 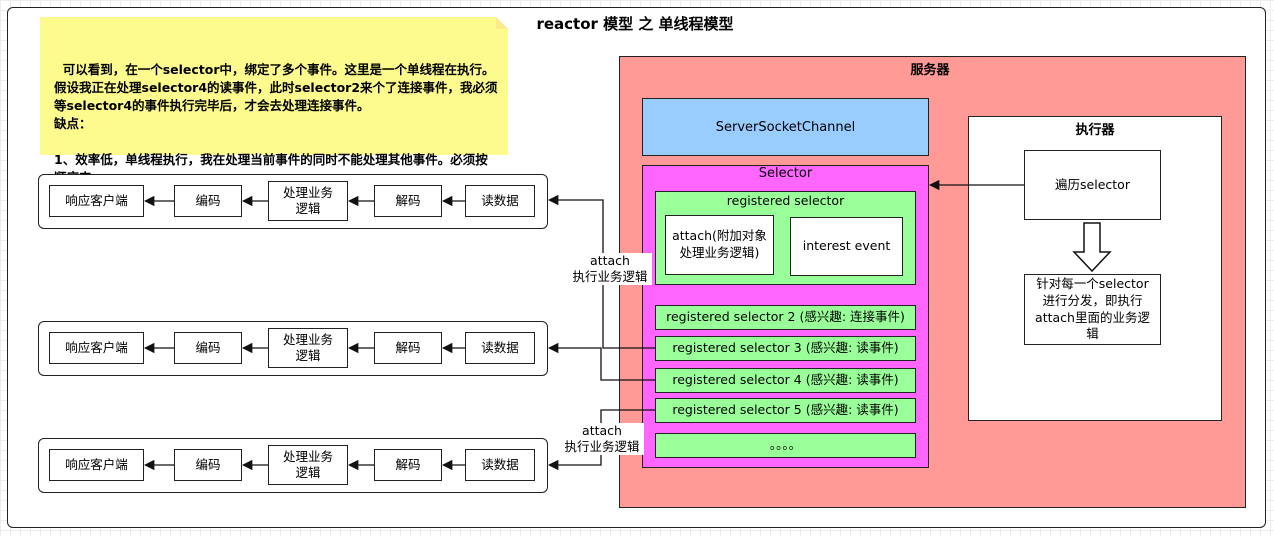 I want to click on pipeline-3-encode: 编码, so click(x=208, y=465).